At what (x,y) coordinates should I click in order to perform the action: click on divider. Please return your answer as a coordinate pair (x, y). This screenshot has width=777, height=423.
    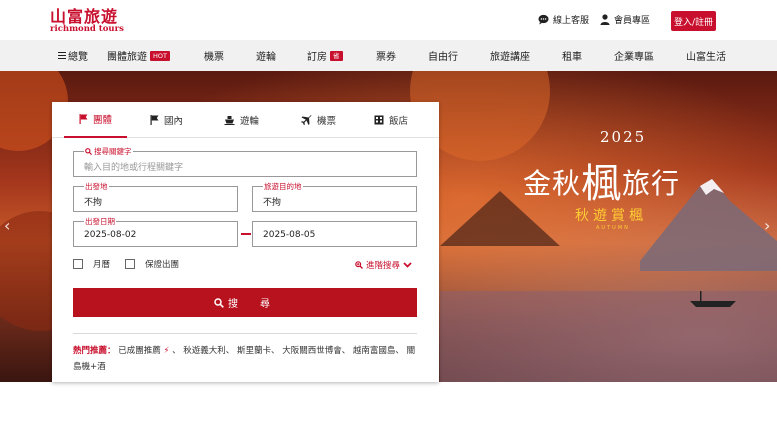
    Looking at the image, I should click on (245, 333).